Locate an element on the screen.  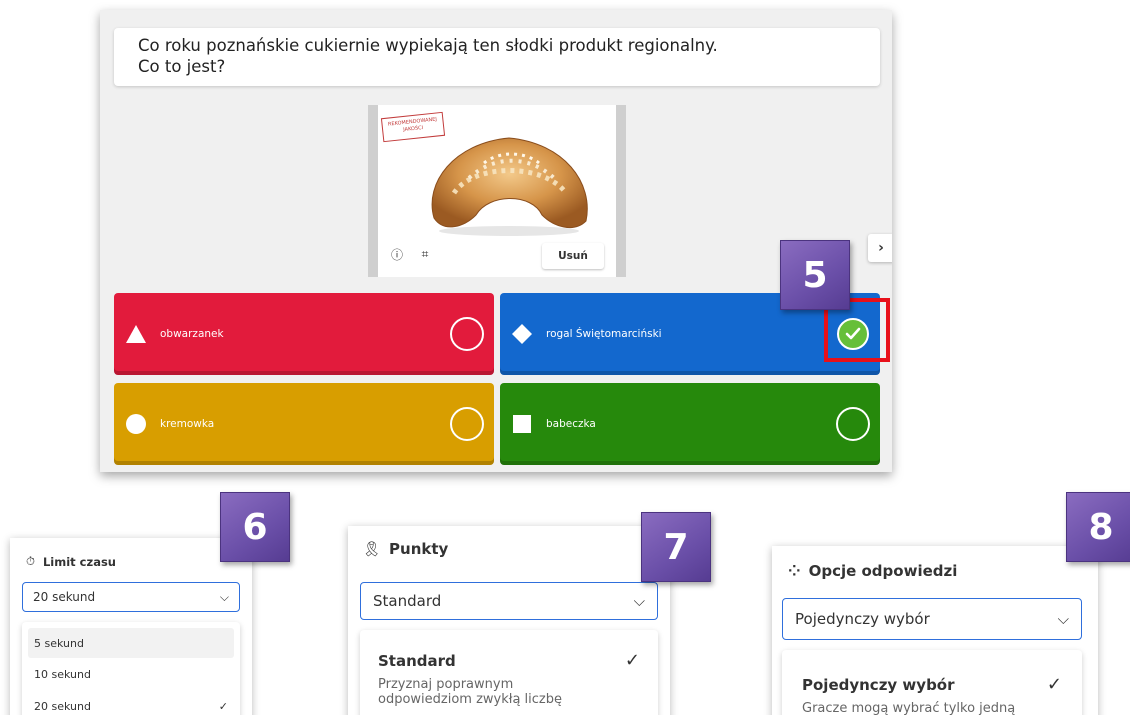
option-label: 10 sekund is located at coordinates (62, 674).